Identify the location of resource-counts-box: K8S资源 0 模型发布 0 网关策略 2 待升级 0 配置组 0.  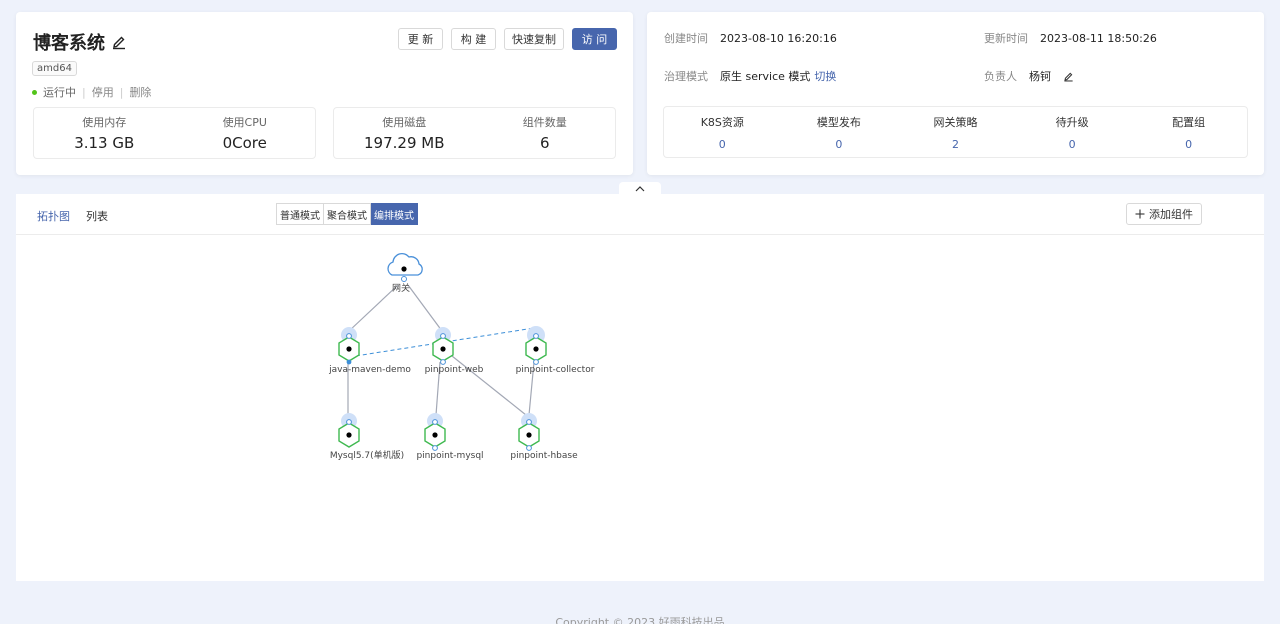
(955, 132).